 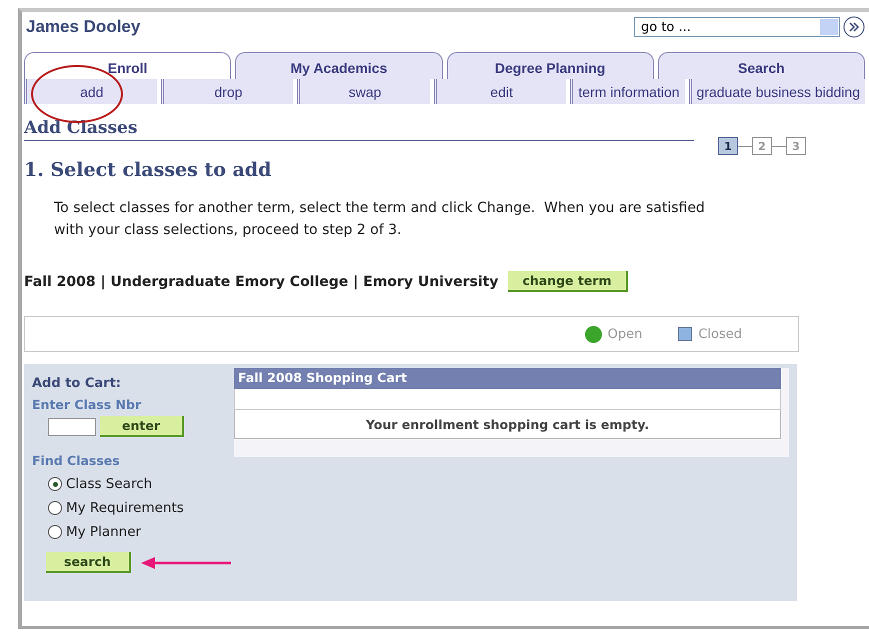 What do you see at coordinates (625, 334) in the screenshot?
I see `legend-label: Open` at bounding box center [625, 334].